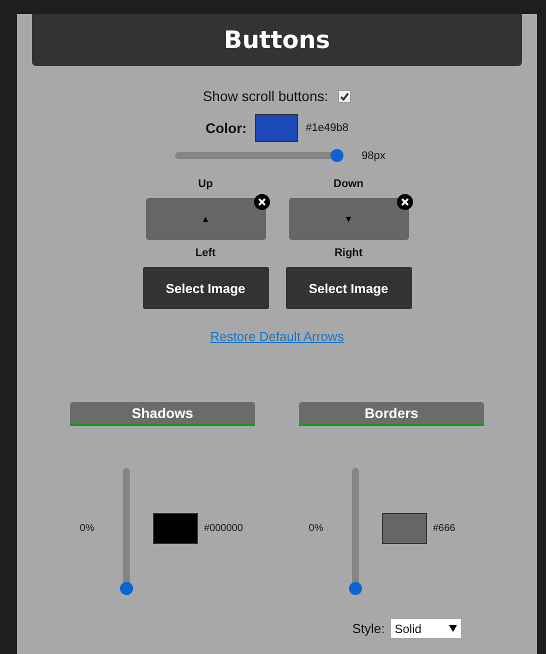 This screenshot has width=546, height=654. Describe the element at coordinates (391, 414) in the screenshot. I see `section-header: Borders` at that location.